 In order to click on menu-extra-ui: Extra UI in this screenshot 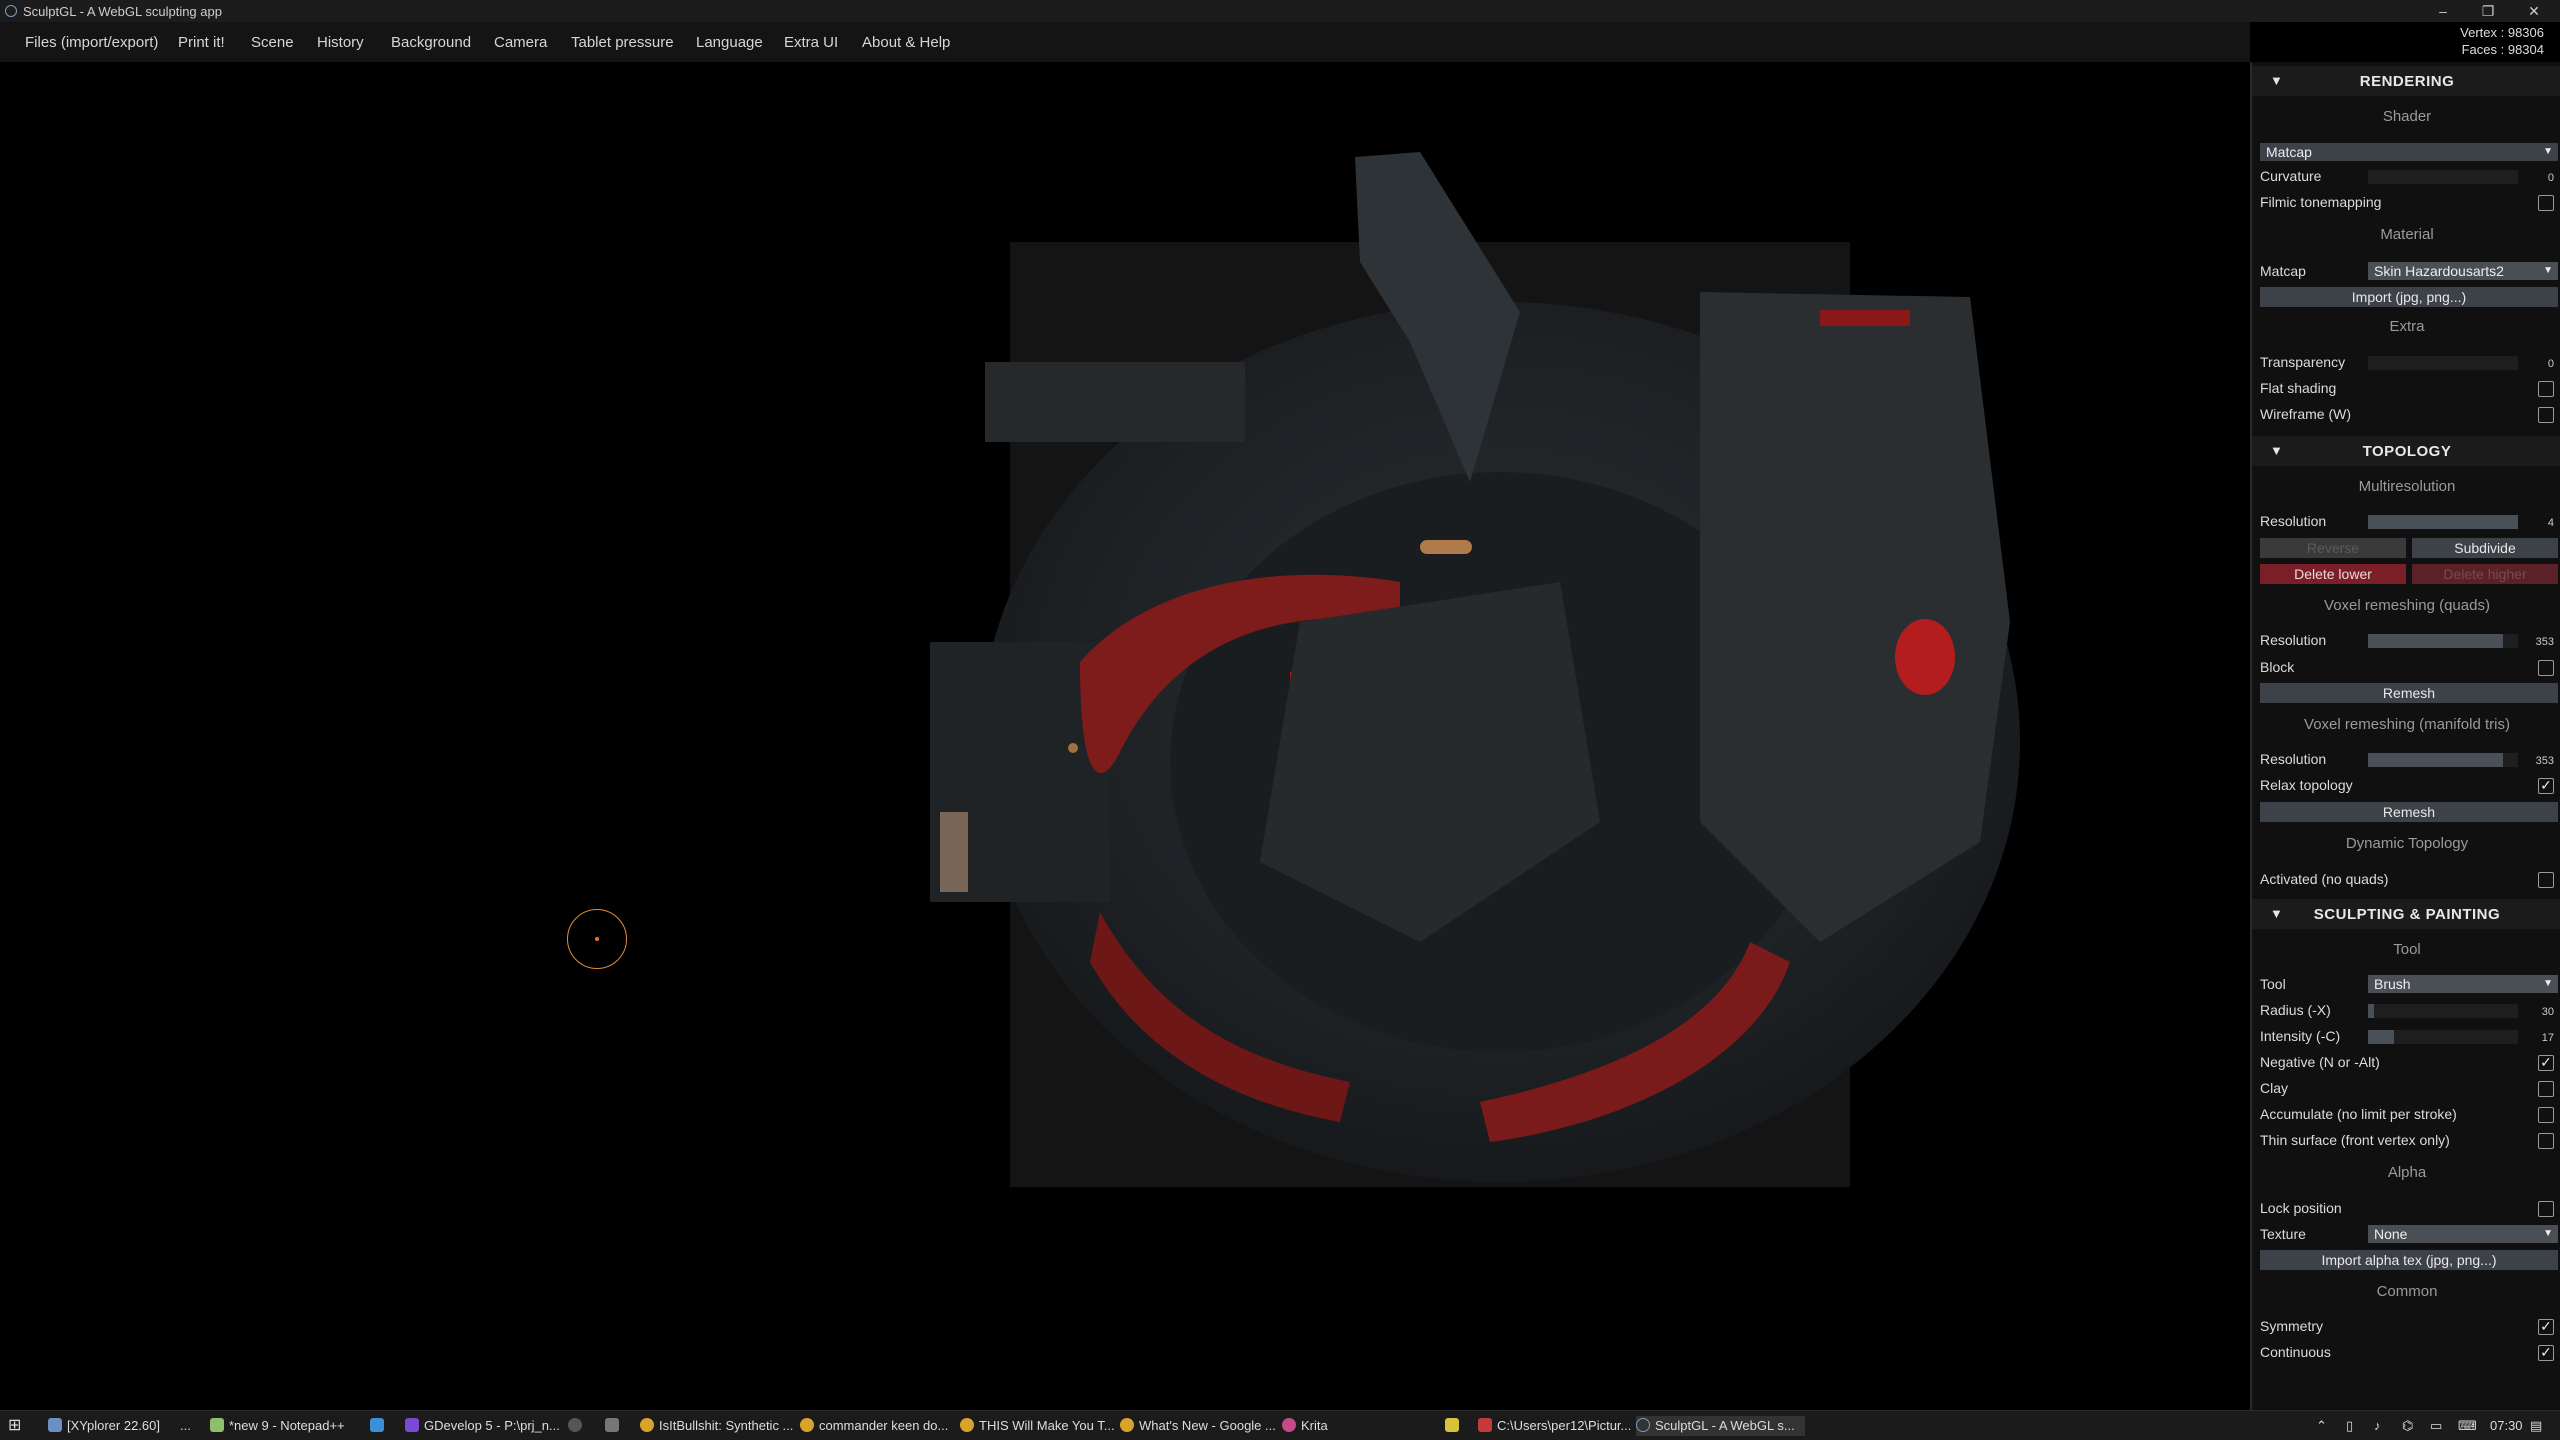, I will do `click(811, 42)`.